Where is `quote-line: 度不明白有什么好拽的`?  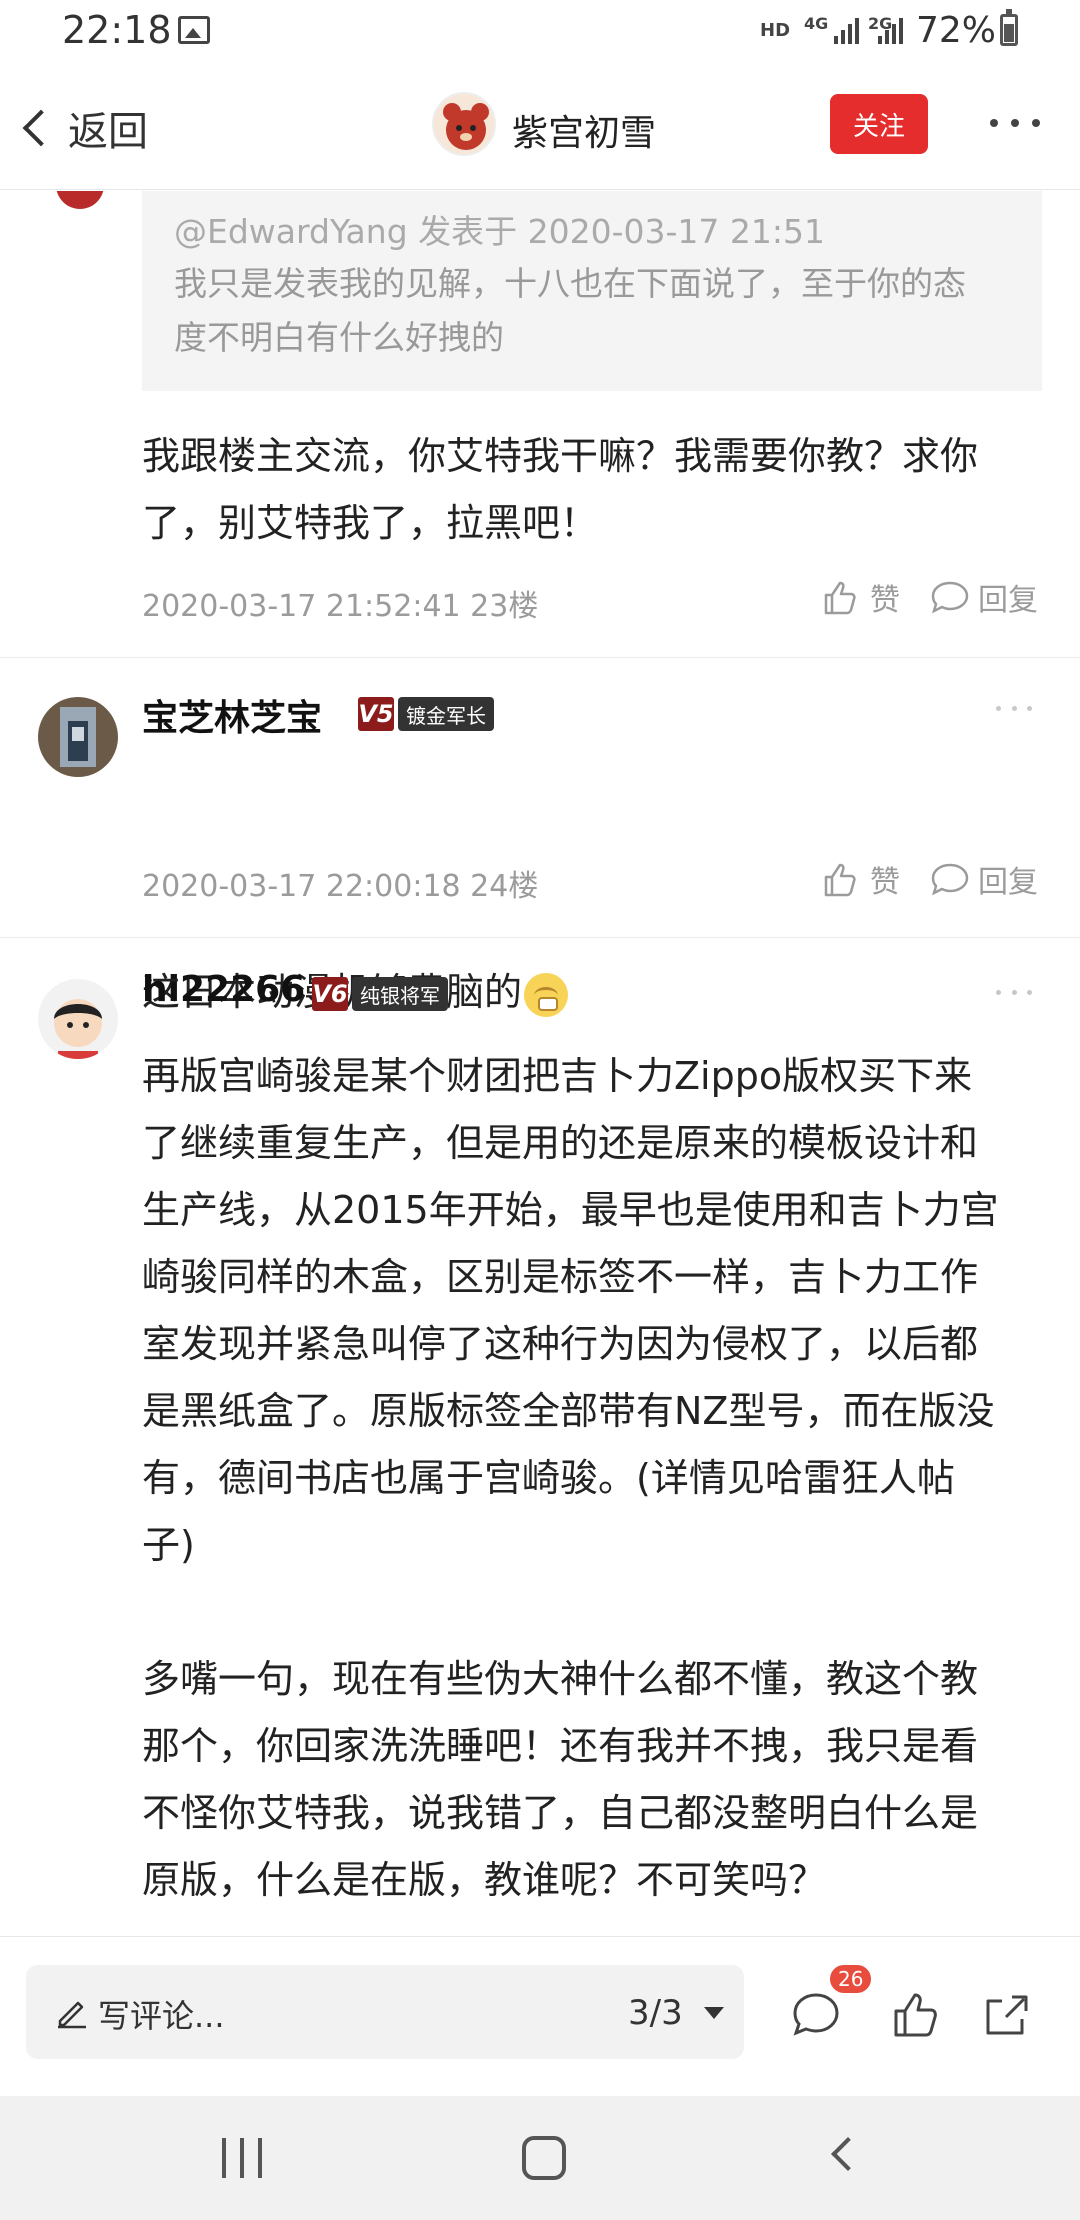 quote-line: 度不明白有什么好拽的 is located at coordinates (339, 337).